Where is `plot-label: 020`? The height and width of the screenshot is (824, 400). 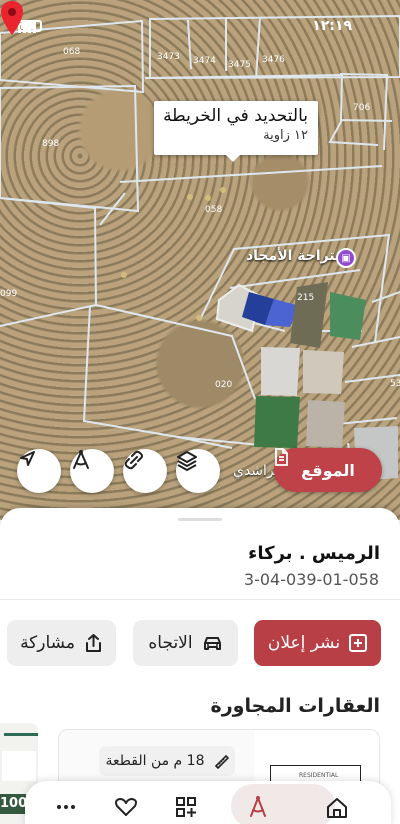 plot-label: 020 is located at coordinates (224, 385).